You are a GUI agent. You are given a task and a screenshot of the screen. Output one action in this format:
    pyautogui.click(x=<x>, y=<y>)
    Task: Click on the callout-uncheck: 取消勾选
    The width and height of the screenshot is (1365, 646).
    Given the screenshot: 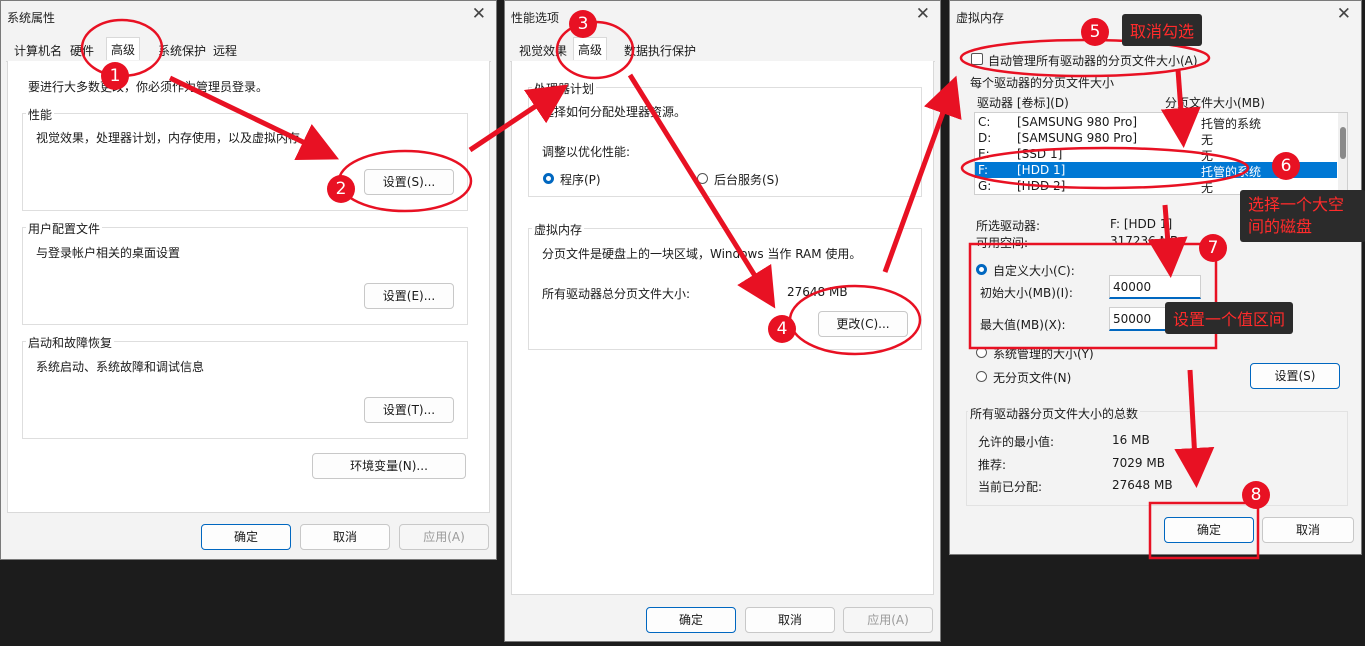 What is the action you would take?
    pyautogui.click(x=1162, y=30)
    